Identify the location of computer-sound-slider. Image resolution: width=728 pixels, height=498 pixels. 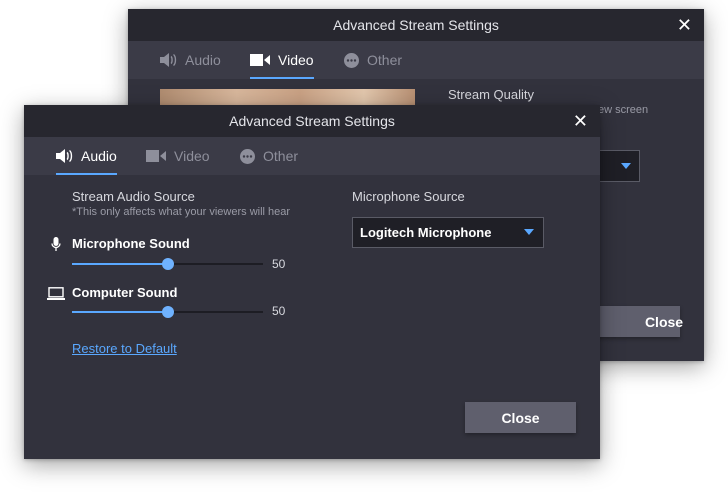
(167, 312).